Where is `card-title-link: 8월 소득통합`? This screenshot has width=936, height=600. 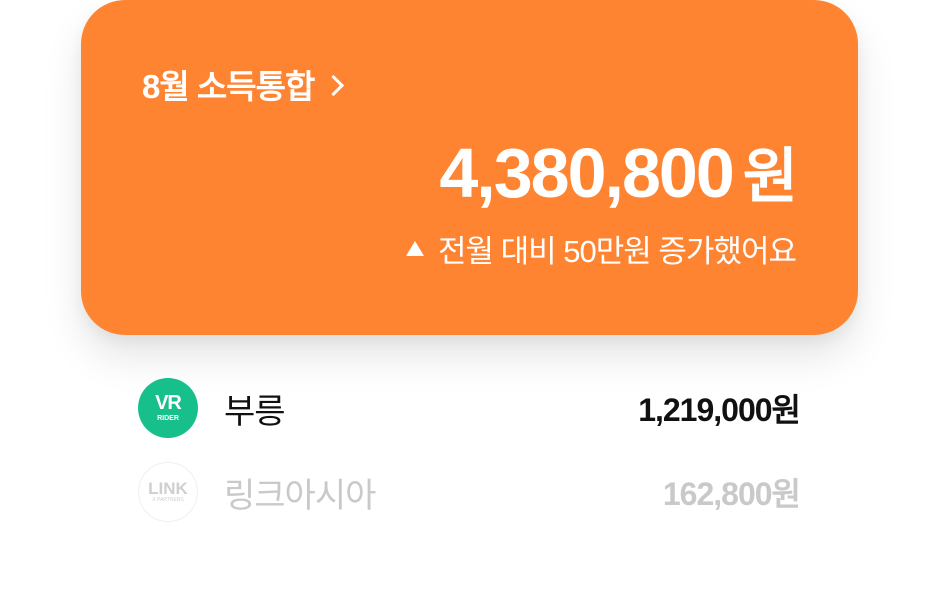
card-title-link: 8월 소득통합 is located at coordinates (243, 84).